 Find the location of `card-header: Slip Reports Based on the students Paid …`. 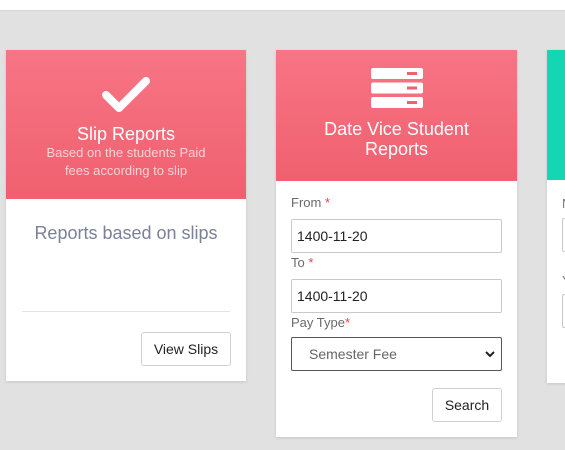

card-header: Slip Reports Based on the students Paid … is located at coordinates (126, 124).